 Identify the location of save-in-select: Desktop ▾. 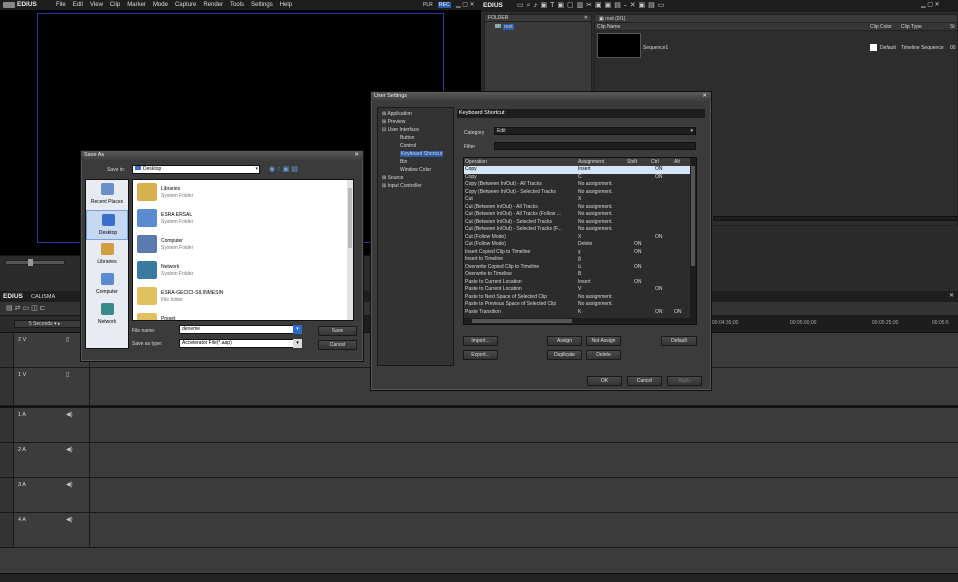
(196, 169).